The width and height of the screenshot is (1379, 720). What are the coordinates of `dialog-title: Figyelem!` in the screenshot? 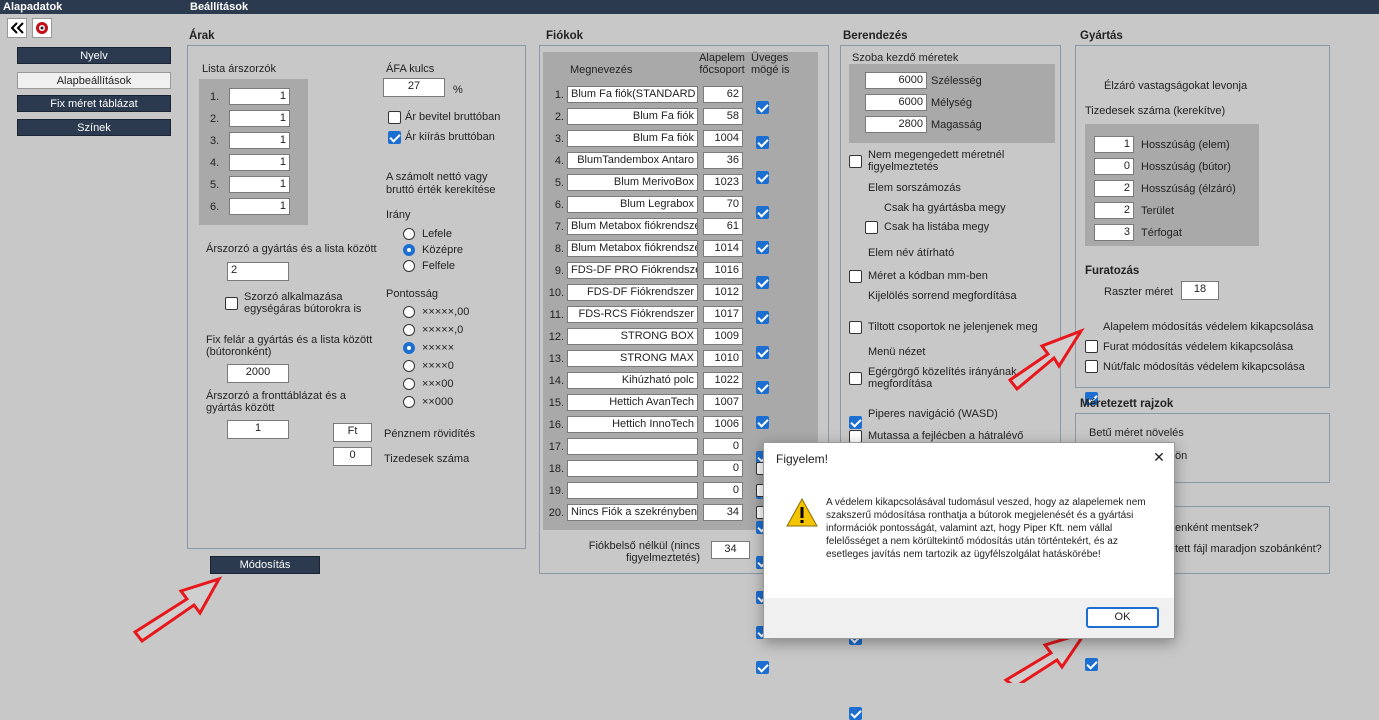 It's located at (802, 459).